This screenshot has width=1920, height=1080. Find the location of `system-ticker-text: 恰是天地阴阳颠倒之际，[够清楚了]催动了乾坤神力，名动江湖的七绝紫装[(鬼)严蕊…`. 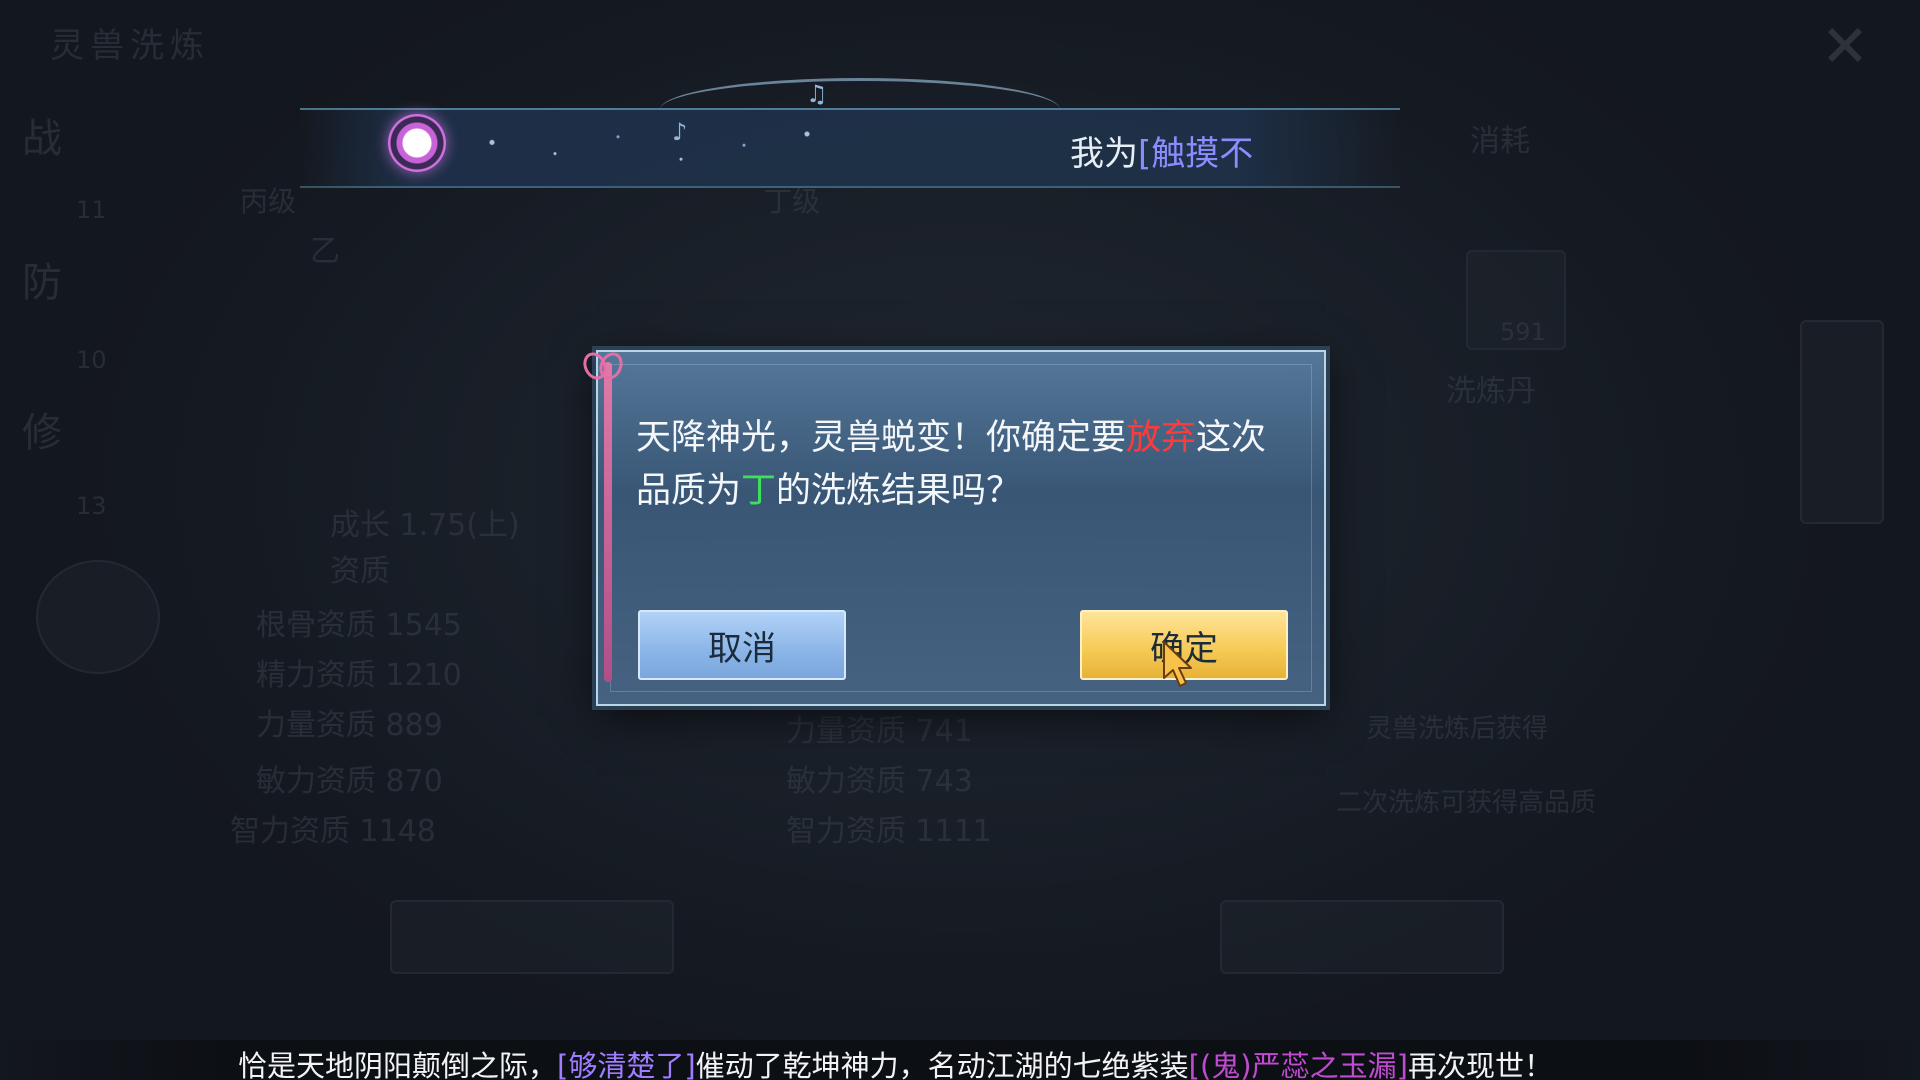

system-ticker-text: 恰是天地阴阳颠倒之际，[够清楚了]催动了乾坤神力，名动江湖的七绝紫装[(鬼)严蕊… is located at coordinates (895, 1061).